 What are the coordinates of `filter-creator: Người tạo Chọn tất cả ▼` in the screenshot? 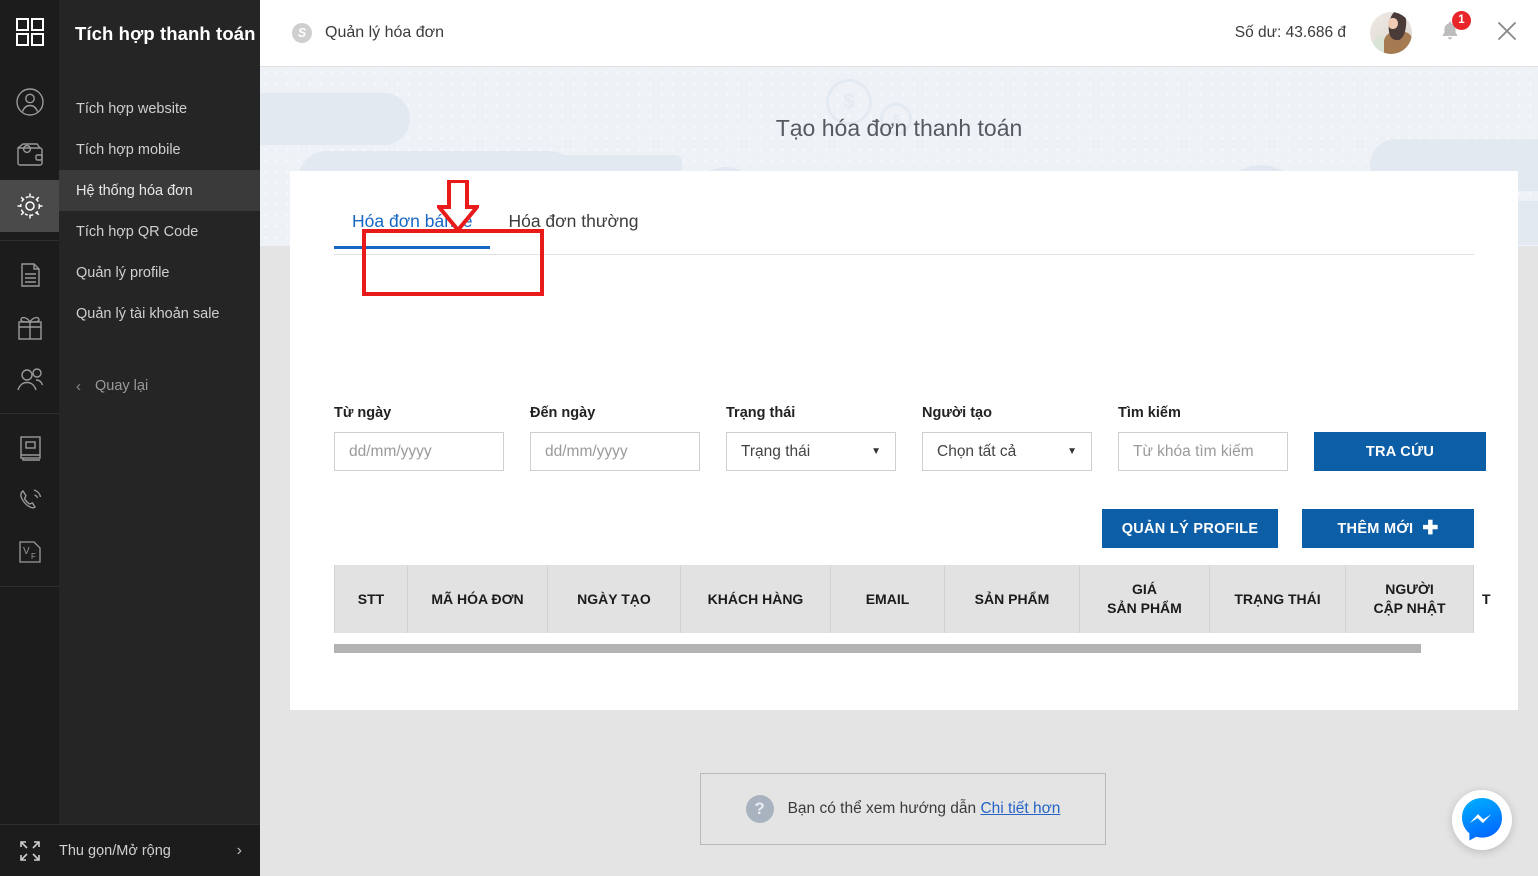 It's located at (1007, 438).